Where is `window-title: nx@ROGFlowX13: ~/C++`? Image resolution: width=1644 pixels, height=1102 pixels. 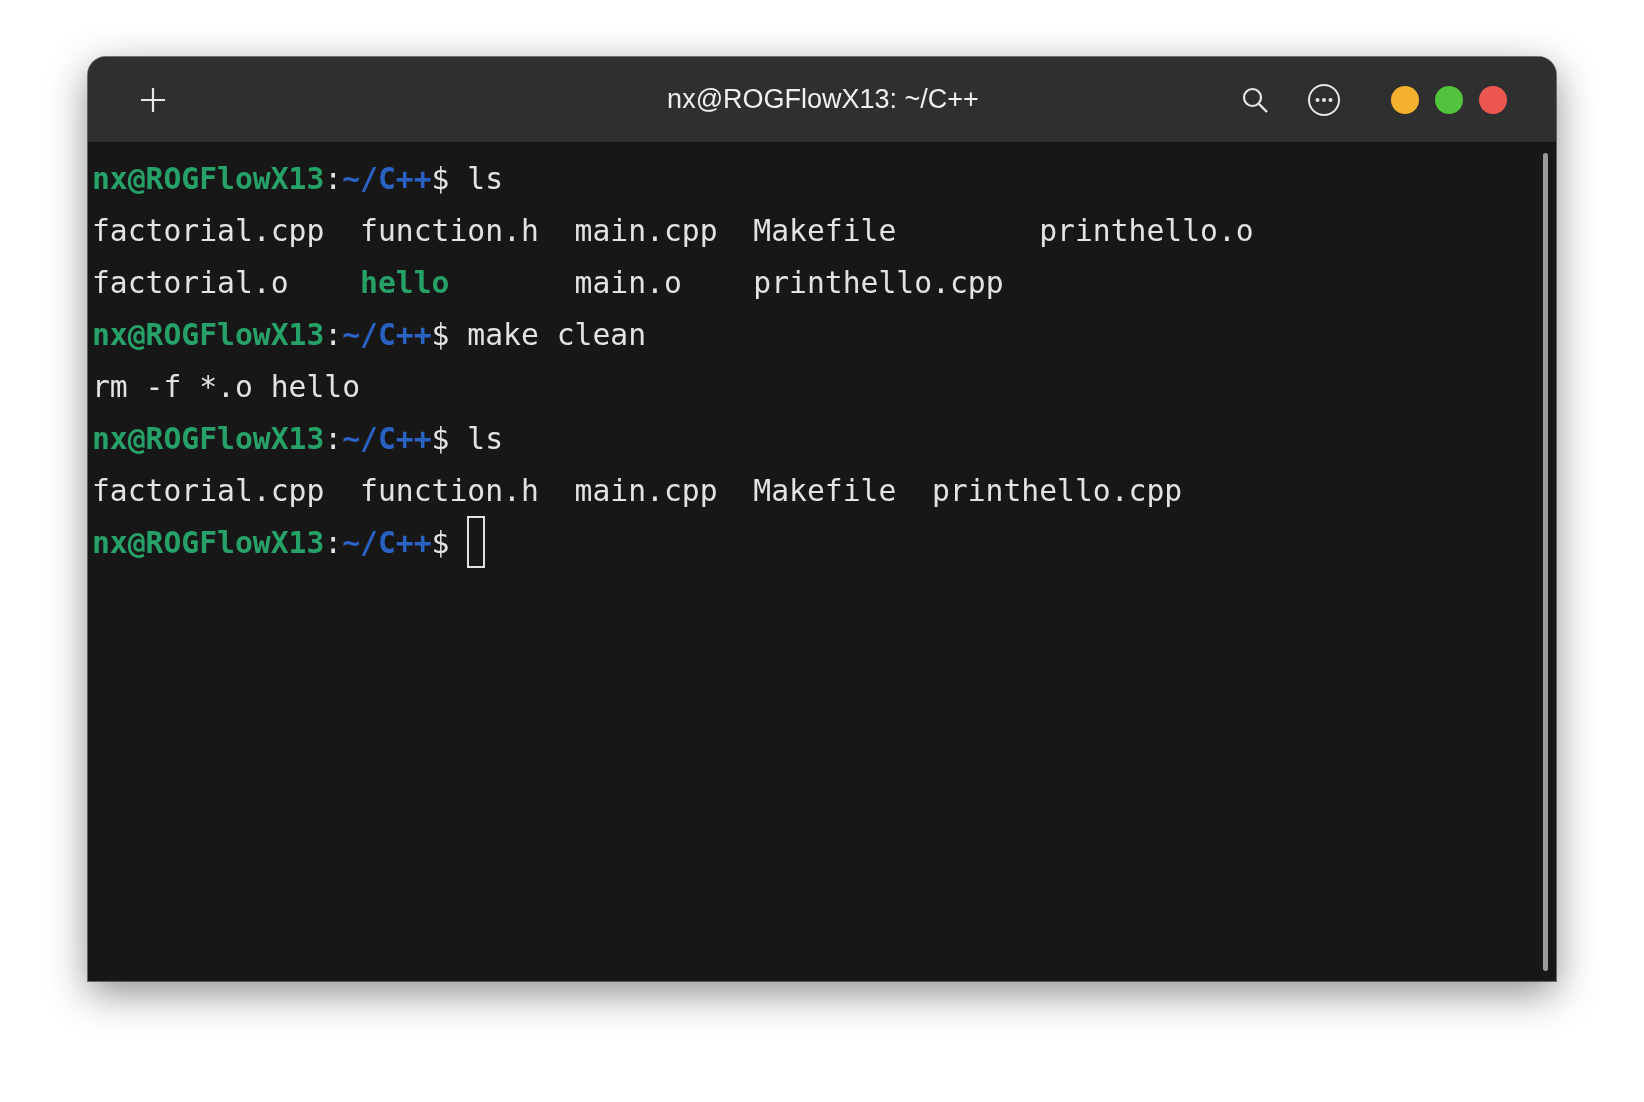
window-title: nx@ROGFlowX13: ~/C++ is located at coordinates (823, 99).